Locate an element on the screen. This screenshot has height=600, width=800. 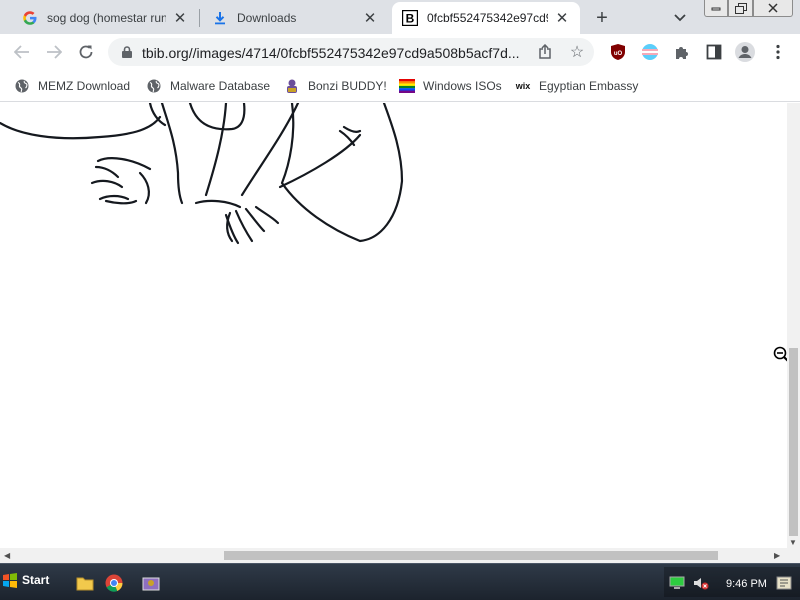
bookmark-bonzi-buddy: Bonzi BUDDY! is located at coordinates (335, 86).